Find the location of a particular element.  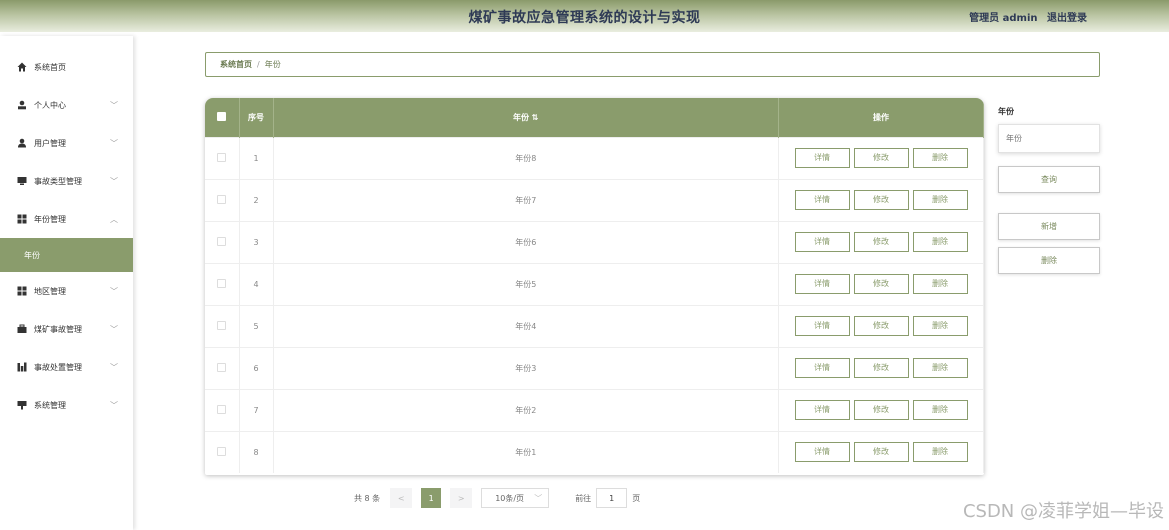

page-number-button: 1 is located at coordinates (431, 498).